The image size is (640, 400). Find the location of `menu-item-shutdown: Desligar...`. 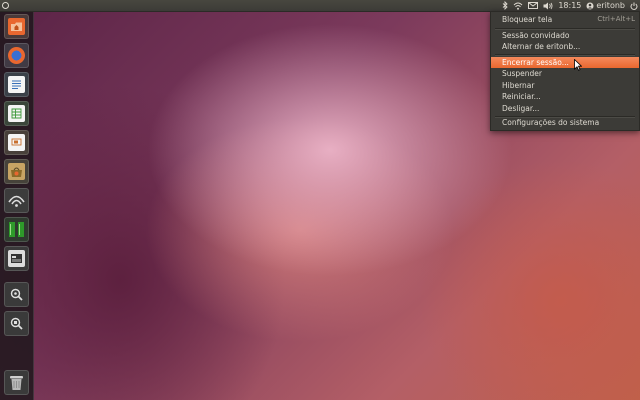

menu-item-shutdown: Desligar... is located at coordinates (565, 108).